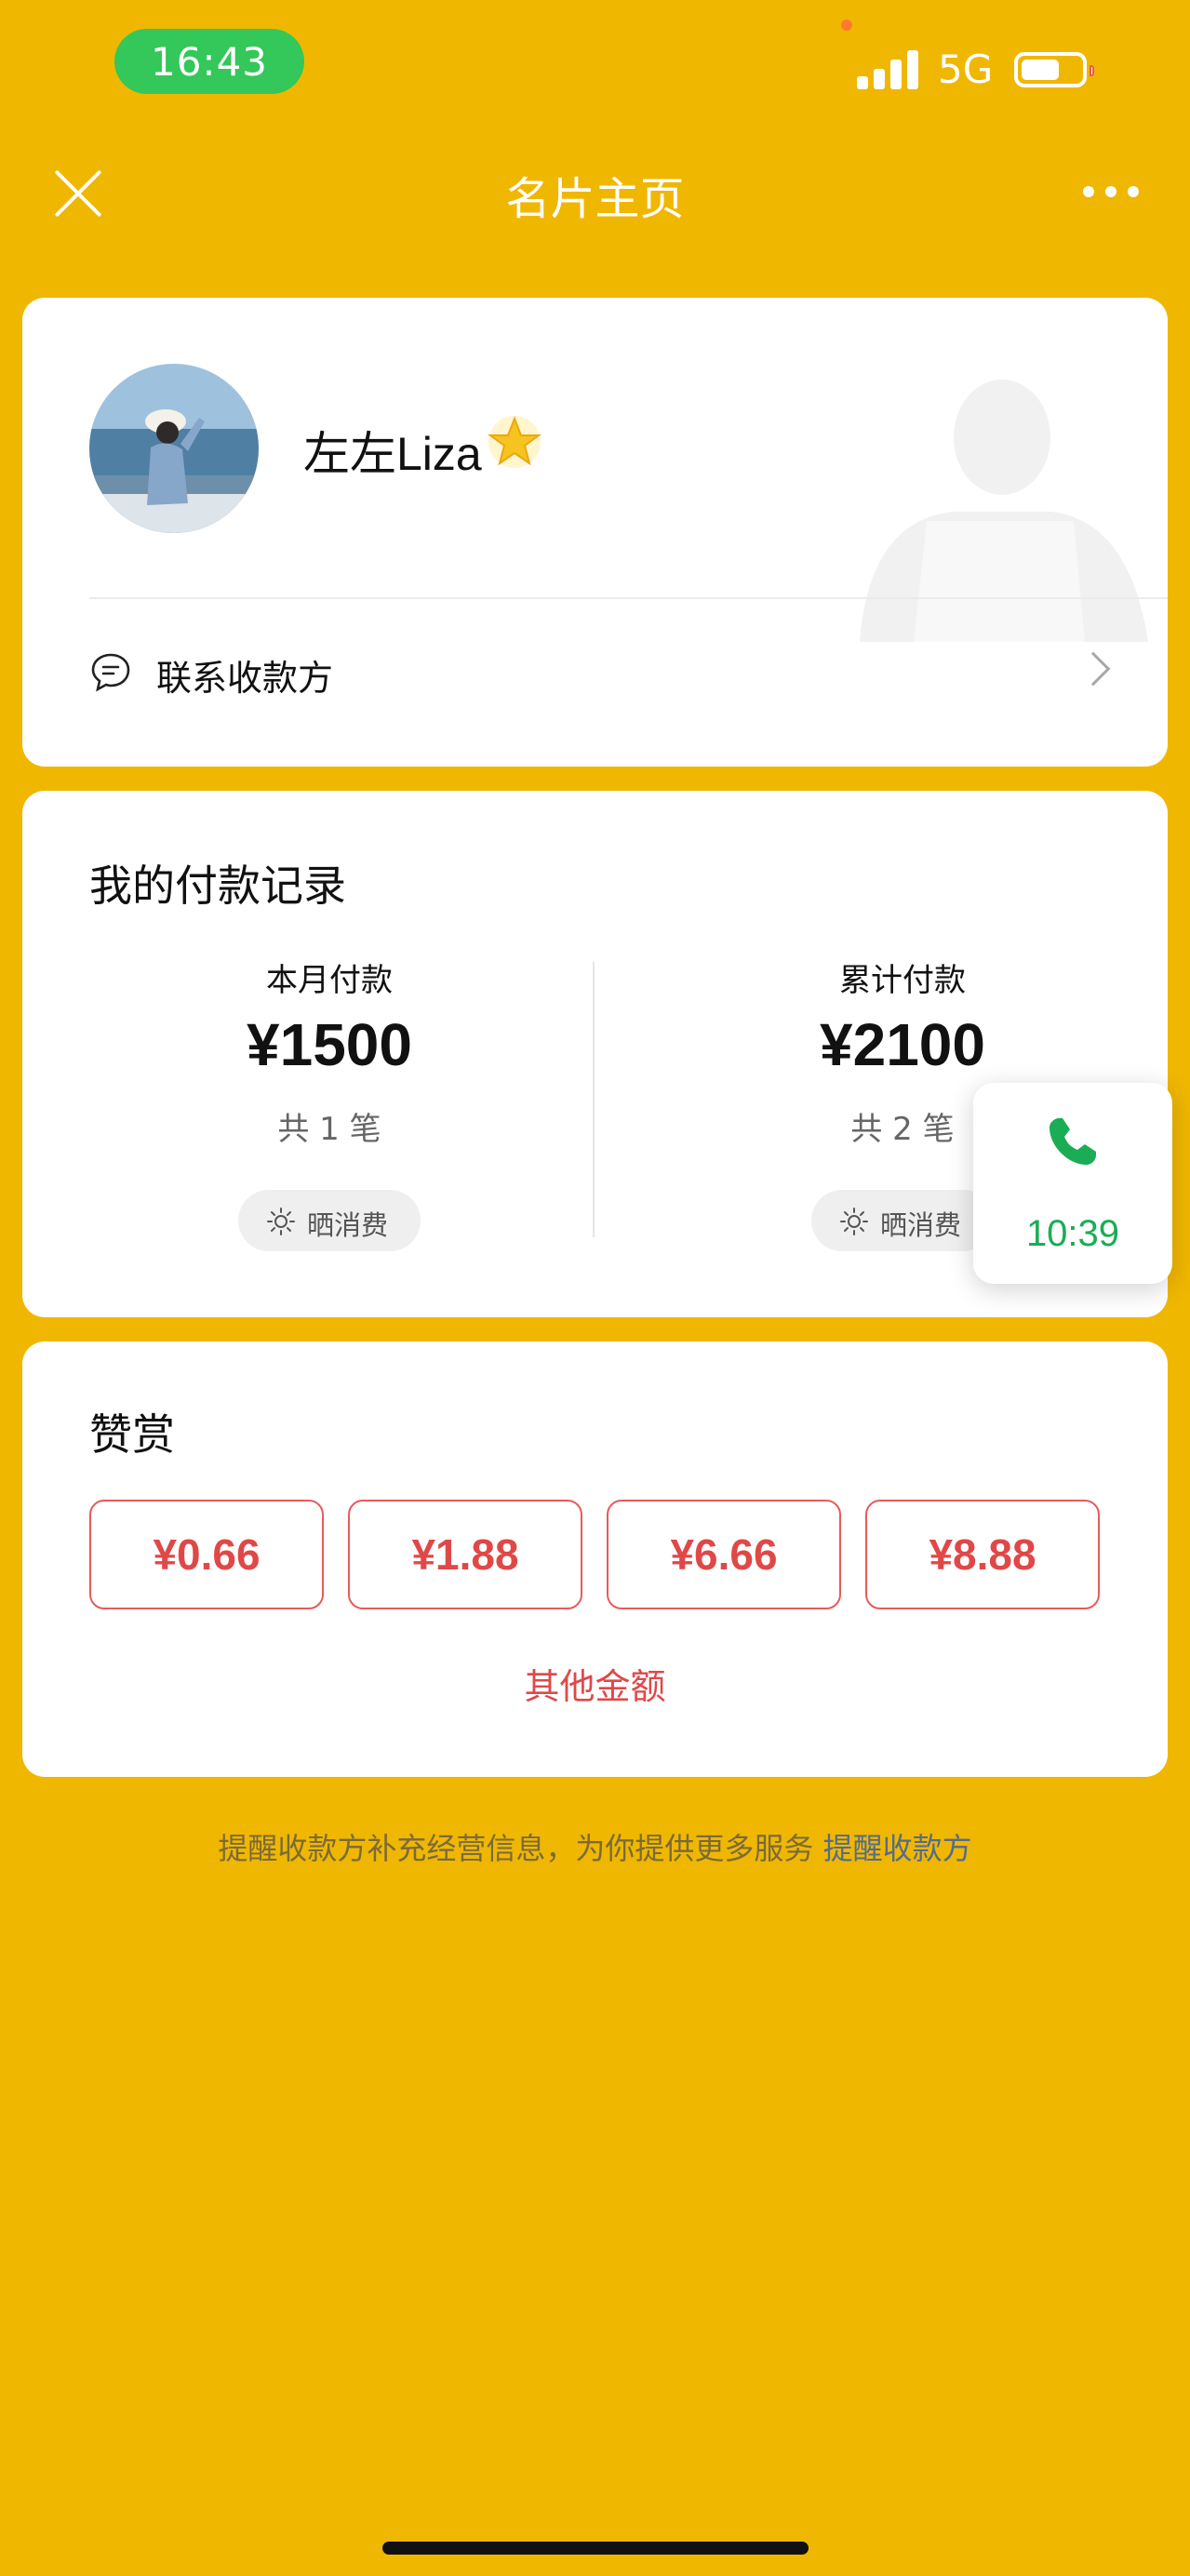 This screenshot has height=2576, width=1190. Describe the element at coordinates (174, 448) in the screenshot. I see `avatar` at that location.